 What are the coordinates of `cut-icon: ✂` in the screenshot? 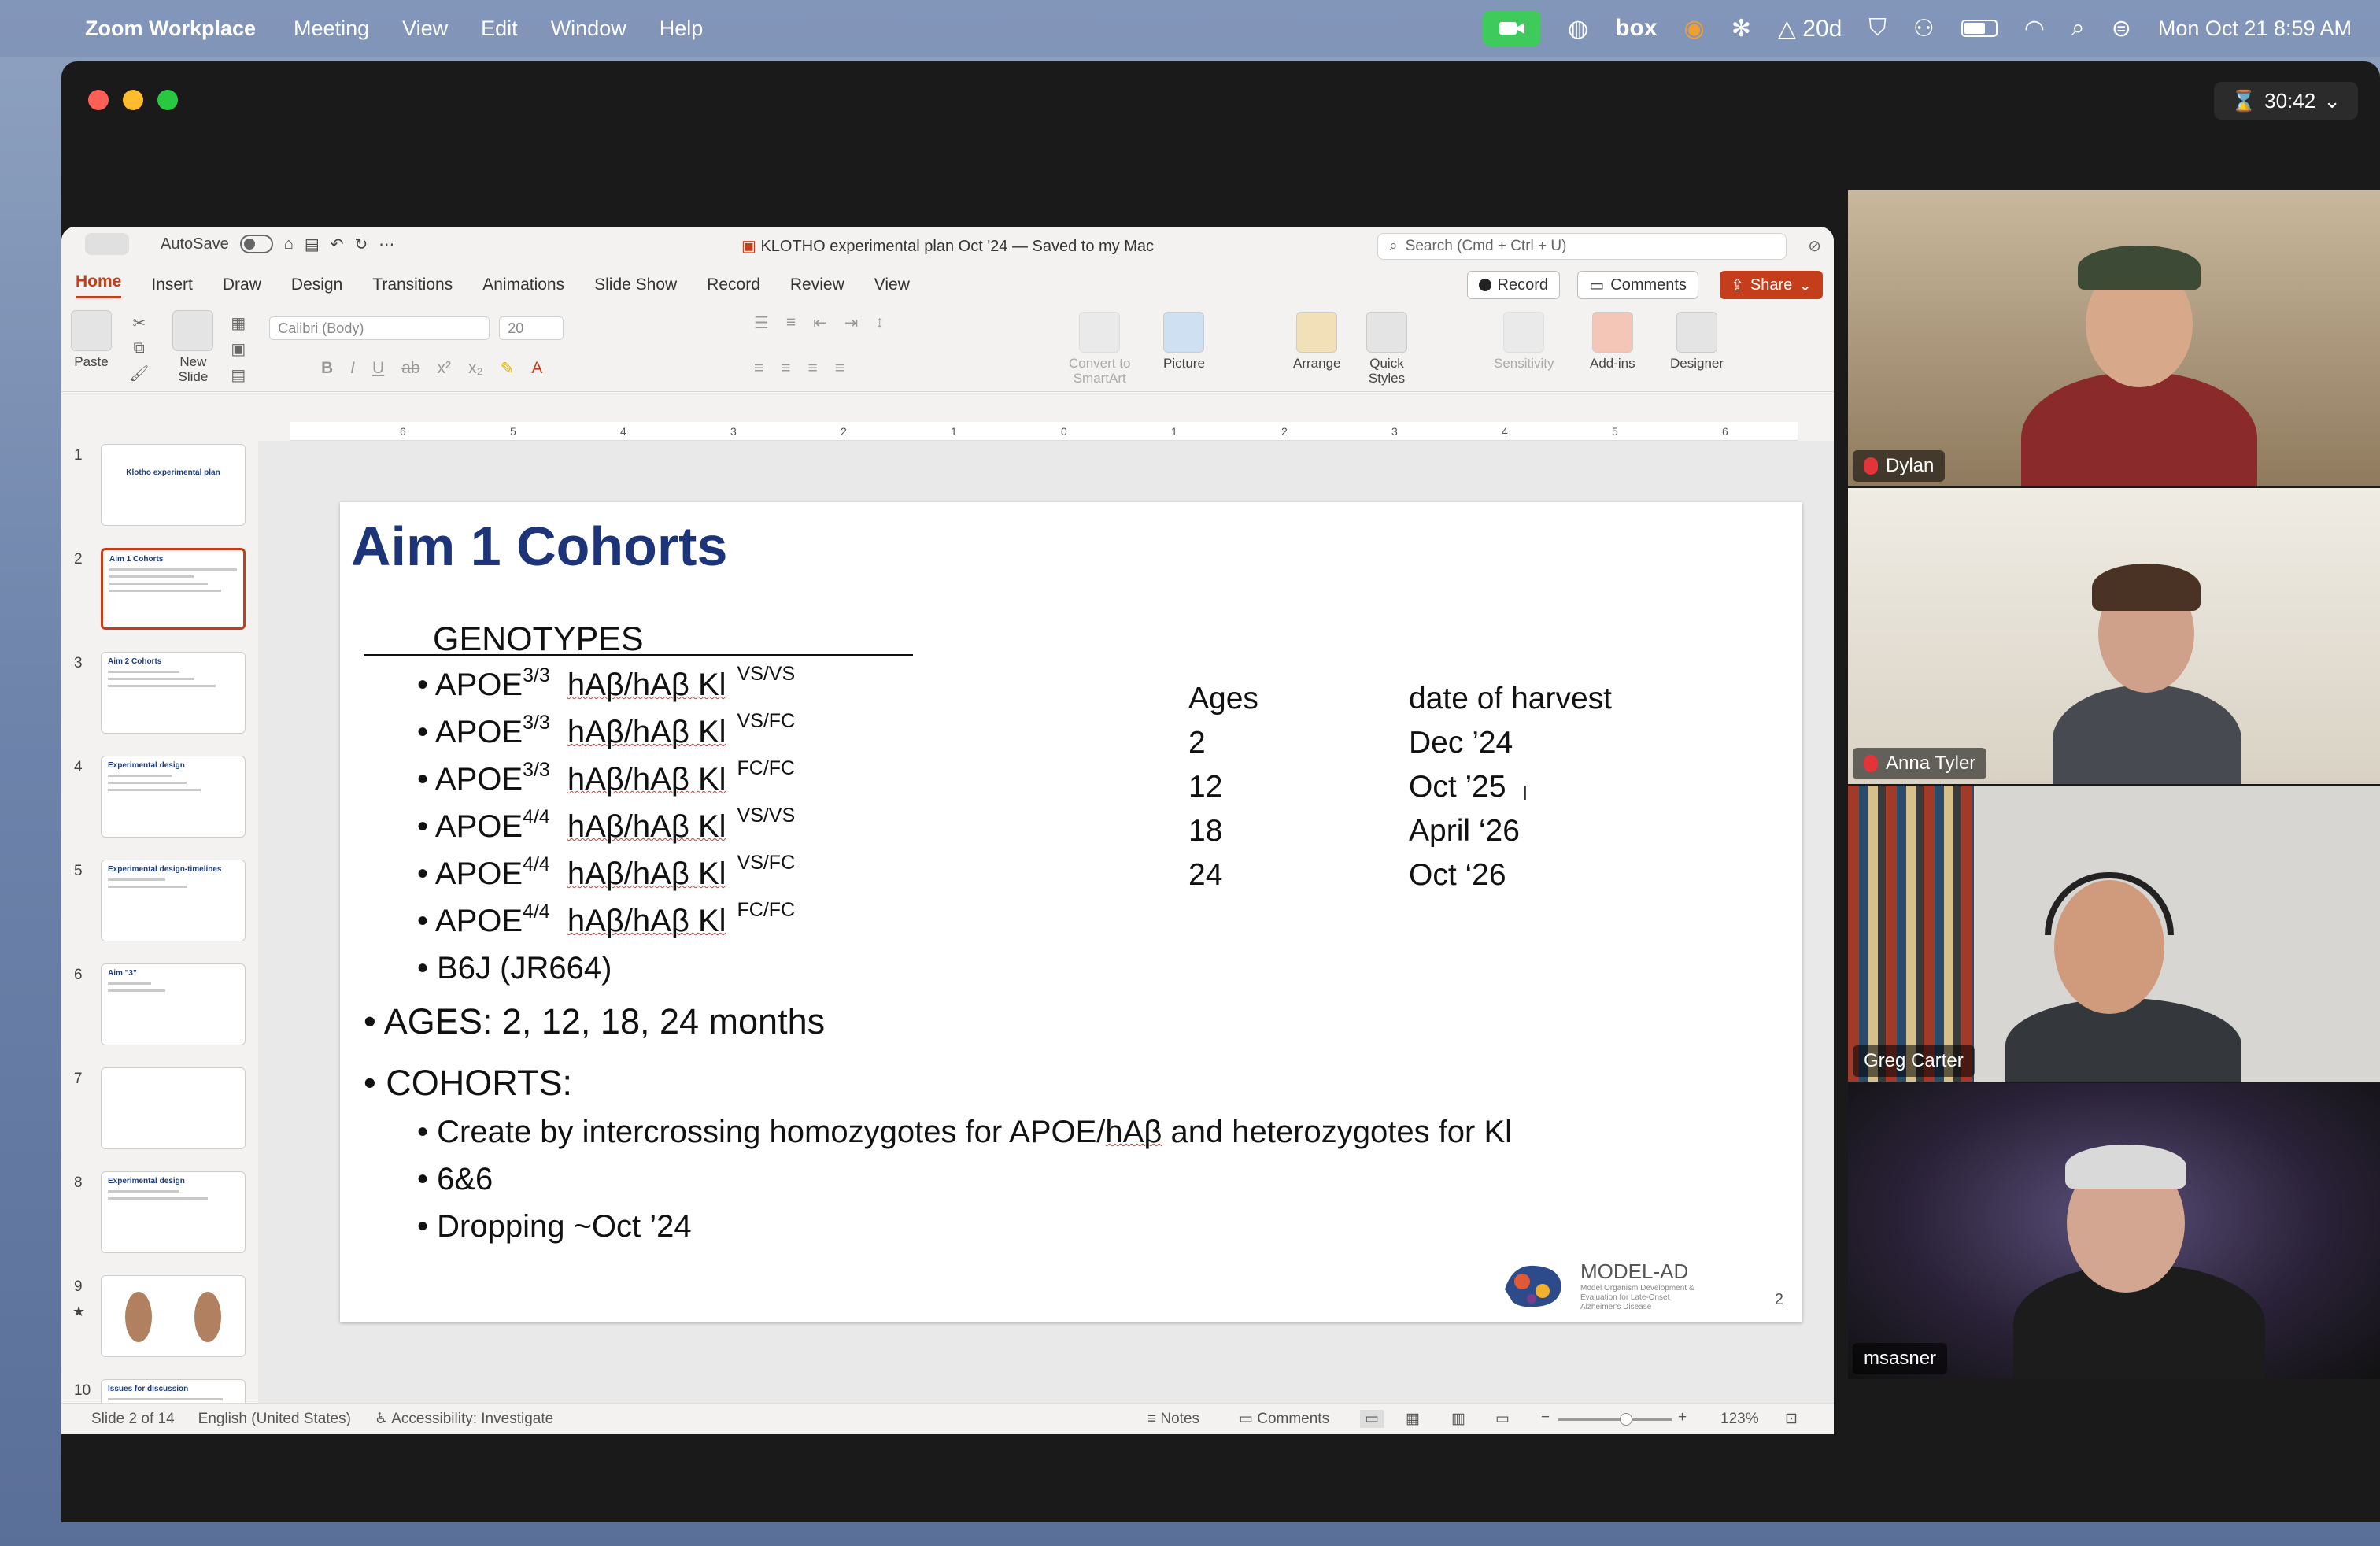 It's located at (139, 323).